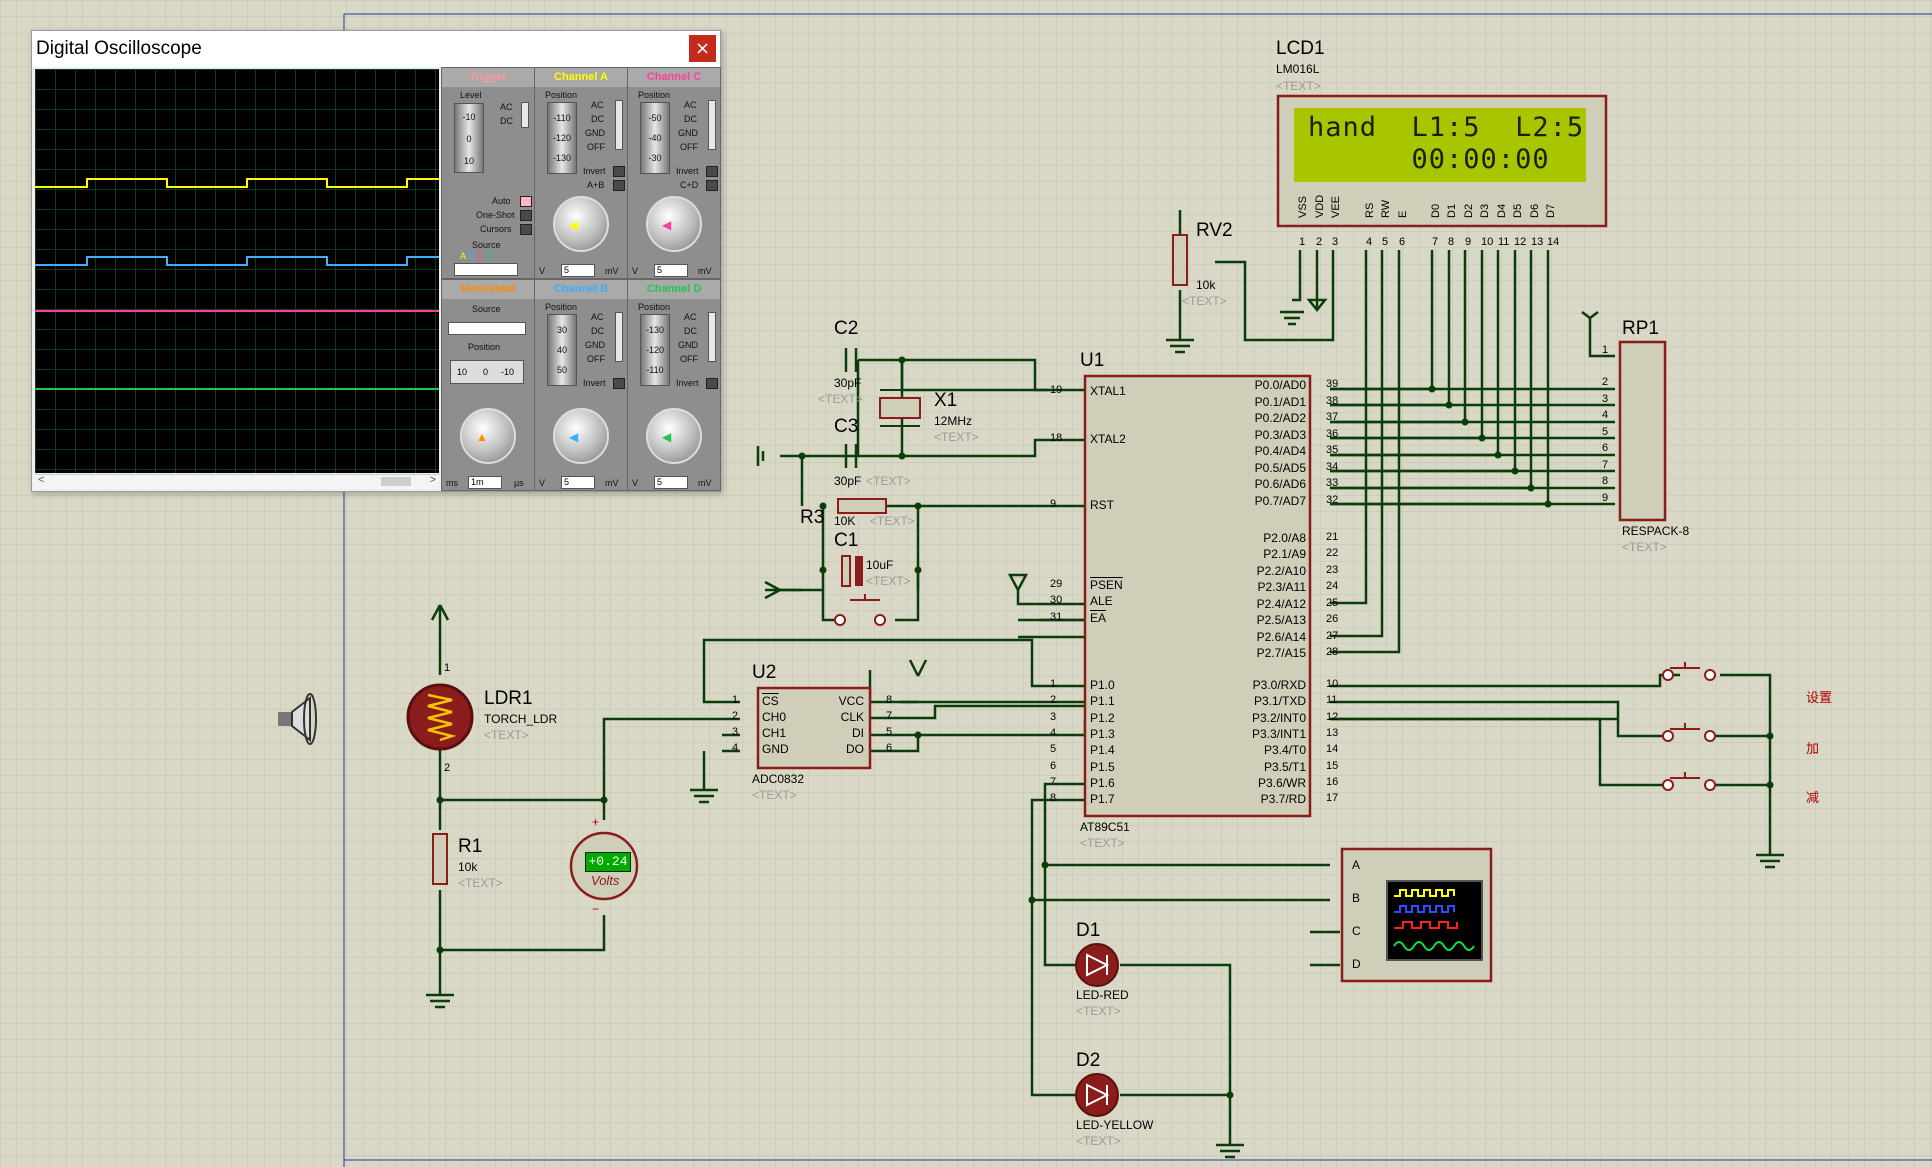 Image resolution: width=1932 pixels, height=1167 pixels. Describe the element at coordinates (689, 185) in the screenshot. I see `channel-c-combo-label: C+D` at that location.